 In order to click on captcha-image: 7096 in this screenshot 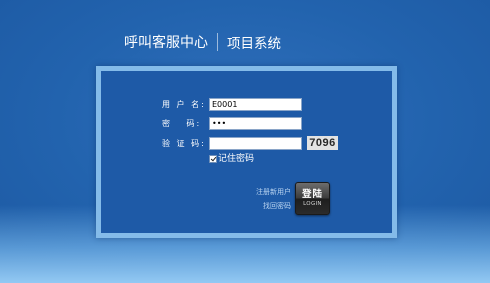, I will do `click(322, 143)`.